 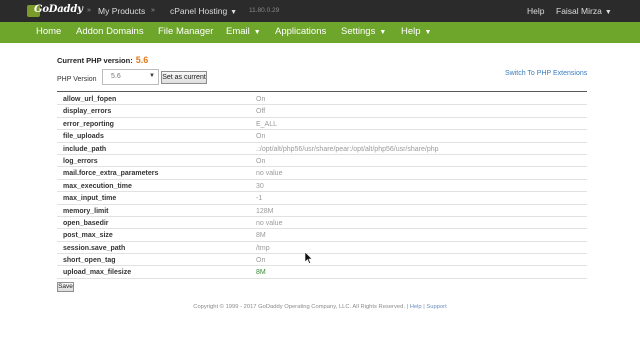 I want to click on php-version-select: 5.6 ▼, so click(x=130, y=77).